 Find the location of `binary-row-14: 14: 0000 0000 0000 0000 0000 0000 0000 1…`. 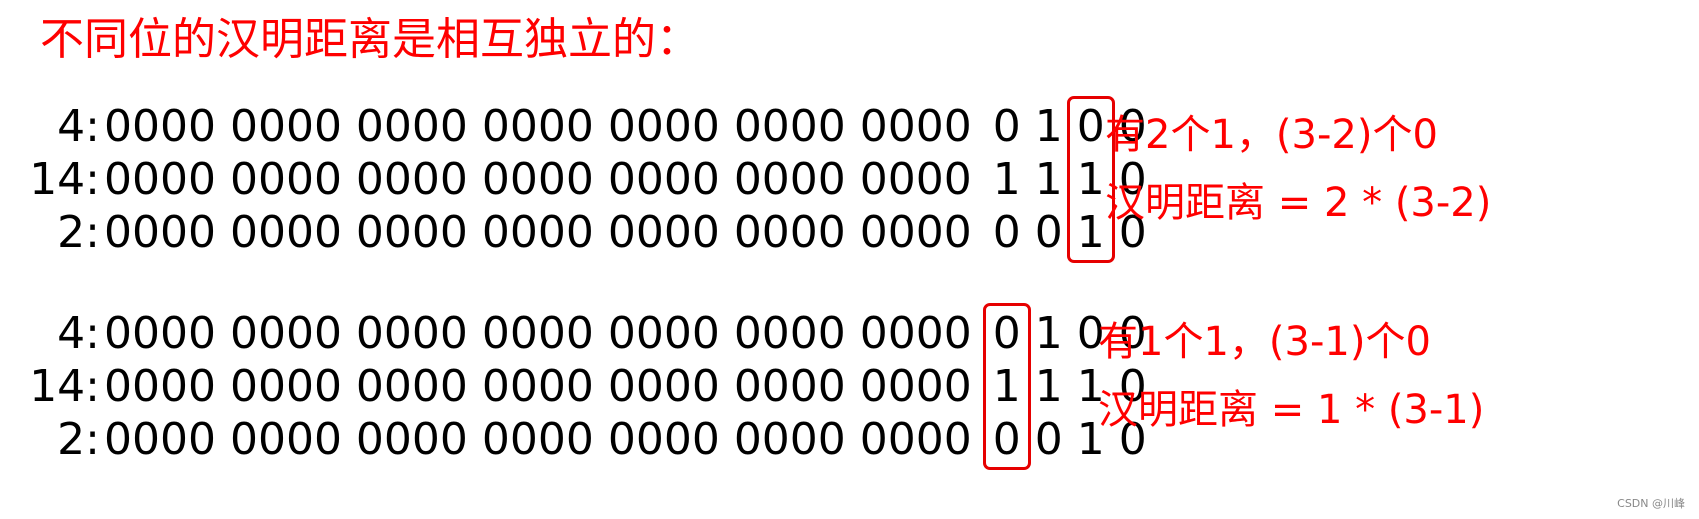

binary-row-14: 14: 0000 0000 0000 0000 0000 0000 0000 1… is located at coordinates (580, 179).